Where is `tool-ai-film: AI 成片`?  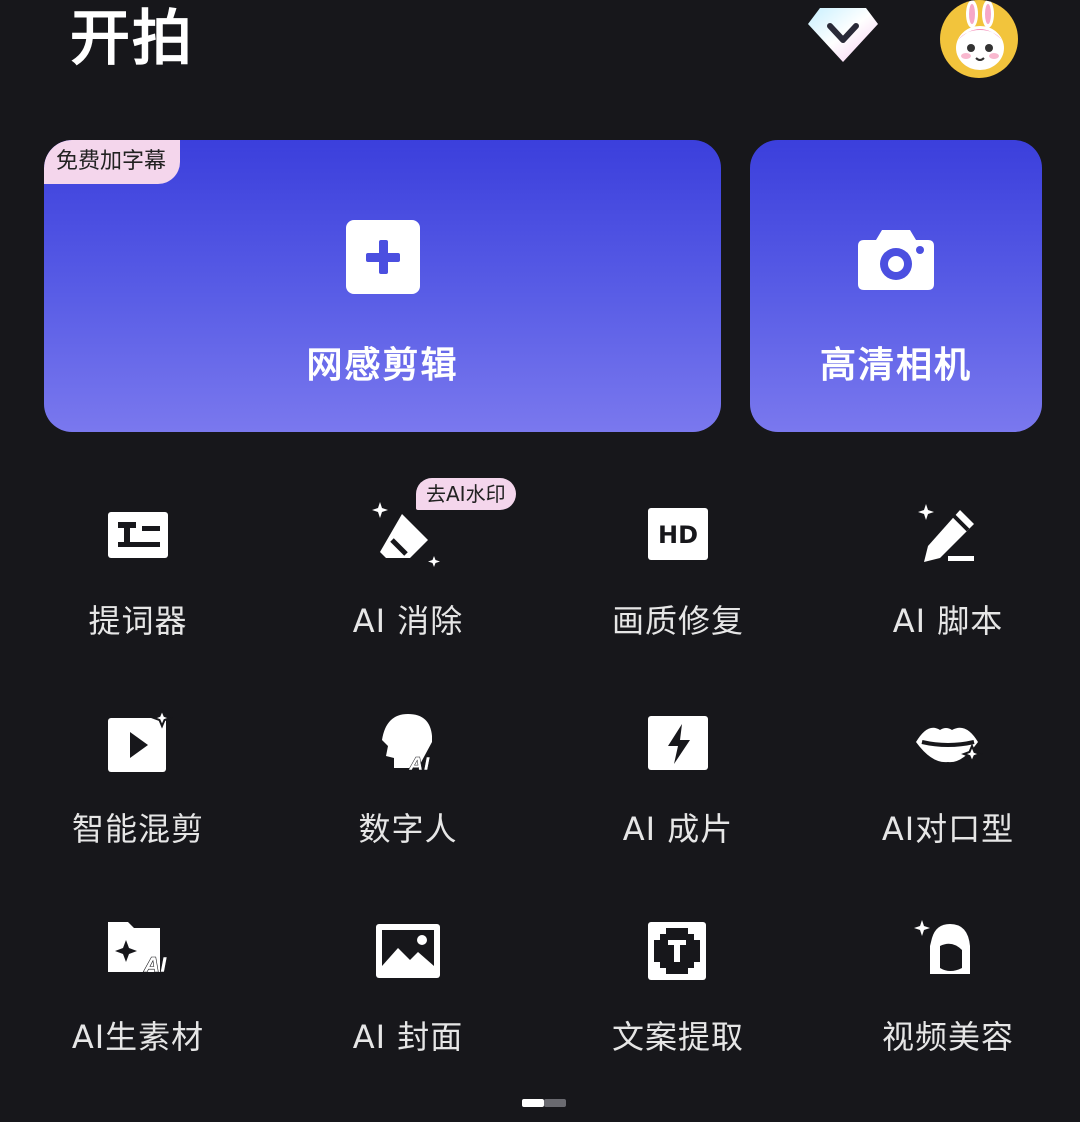 tool-ai-film: AI 成片 is located at coordinates (678, 783).